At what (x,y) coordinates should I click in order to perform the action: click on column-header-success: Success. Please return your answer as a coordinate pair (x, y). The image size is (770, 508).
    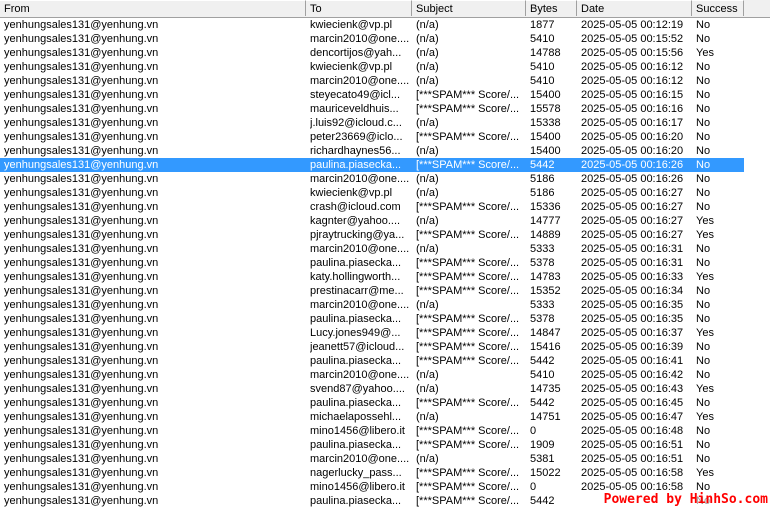
    Looking at the image, I should click on (718, 8).